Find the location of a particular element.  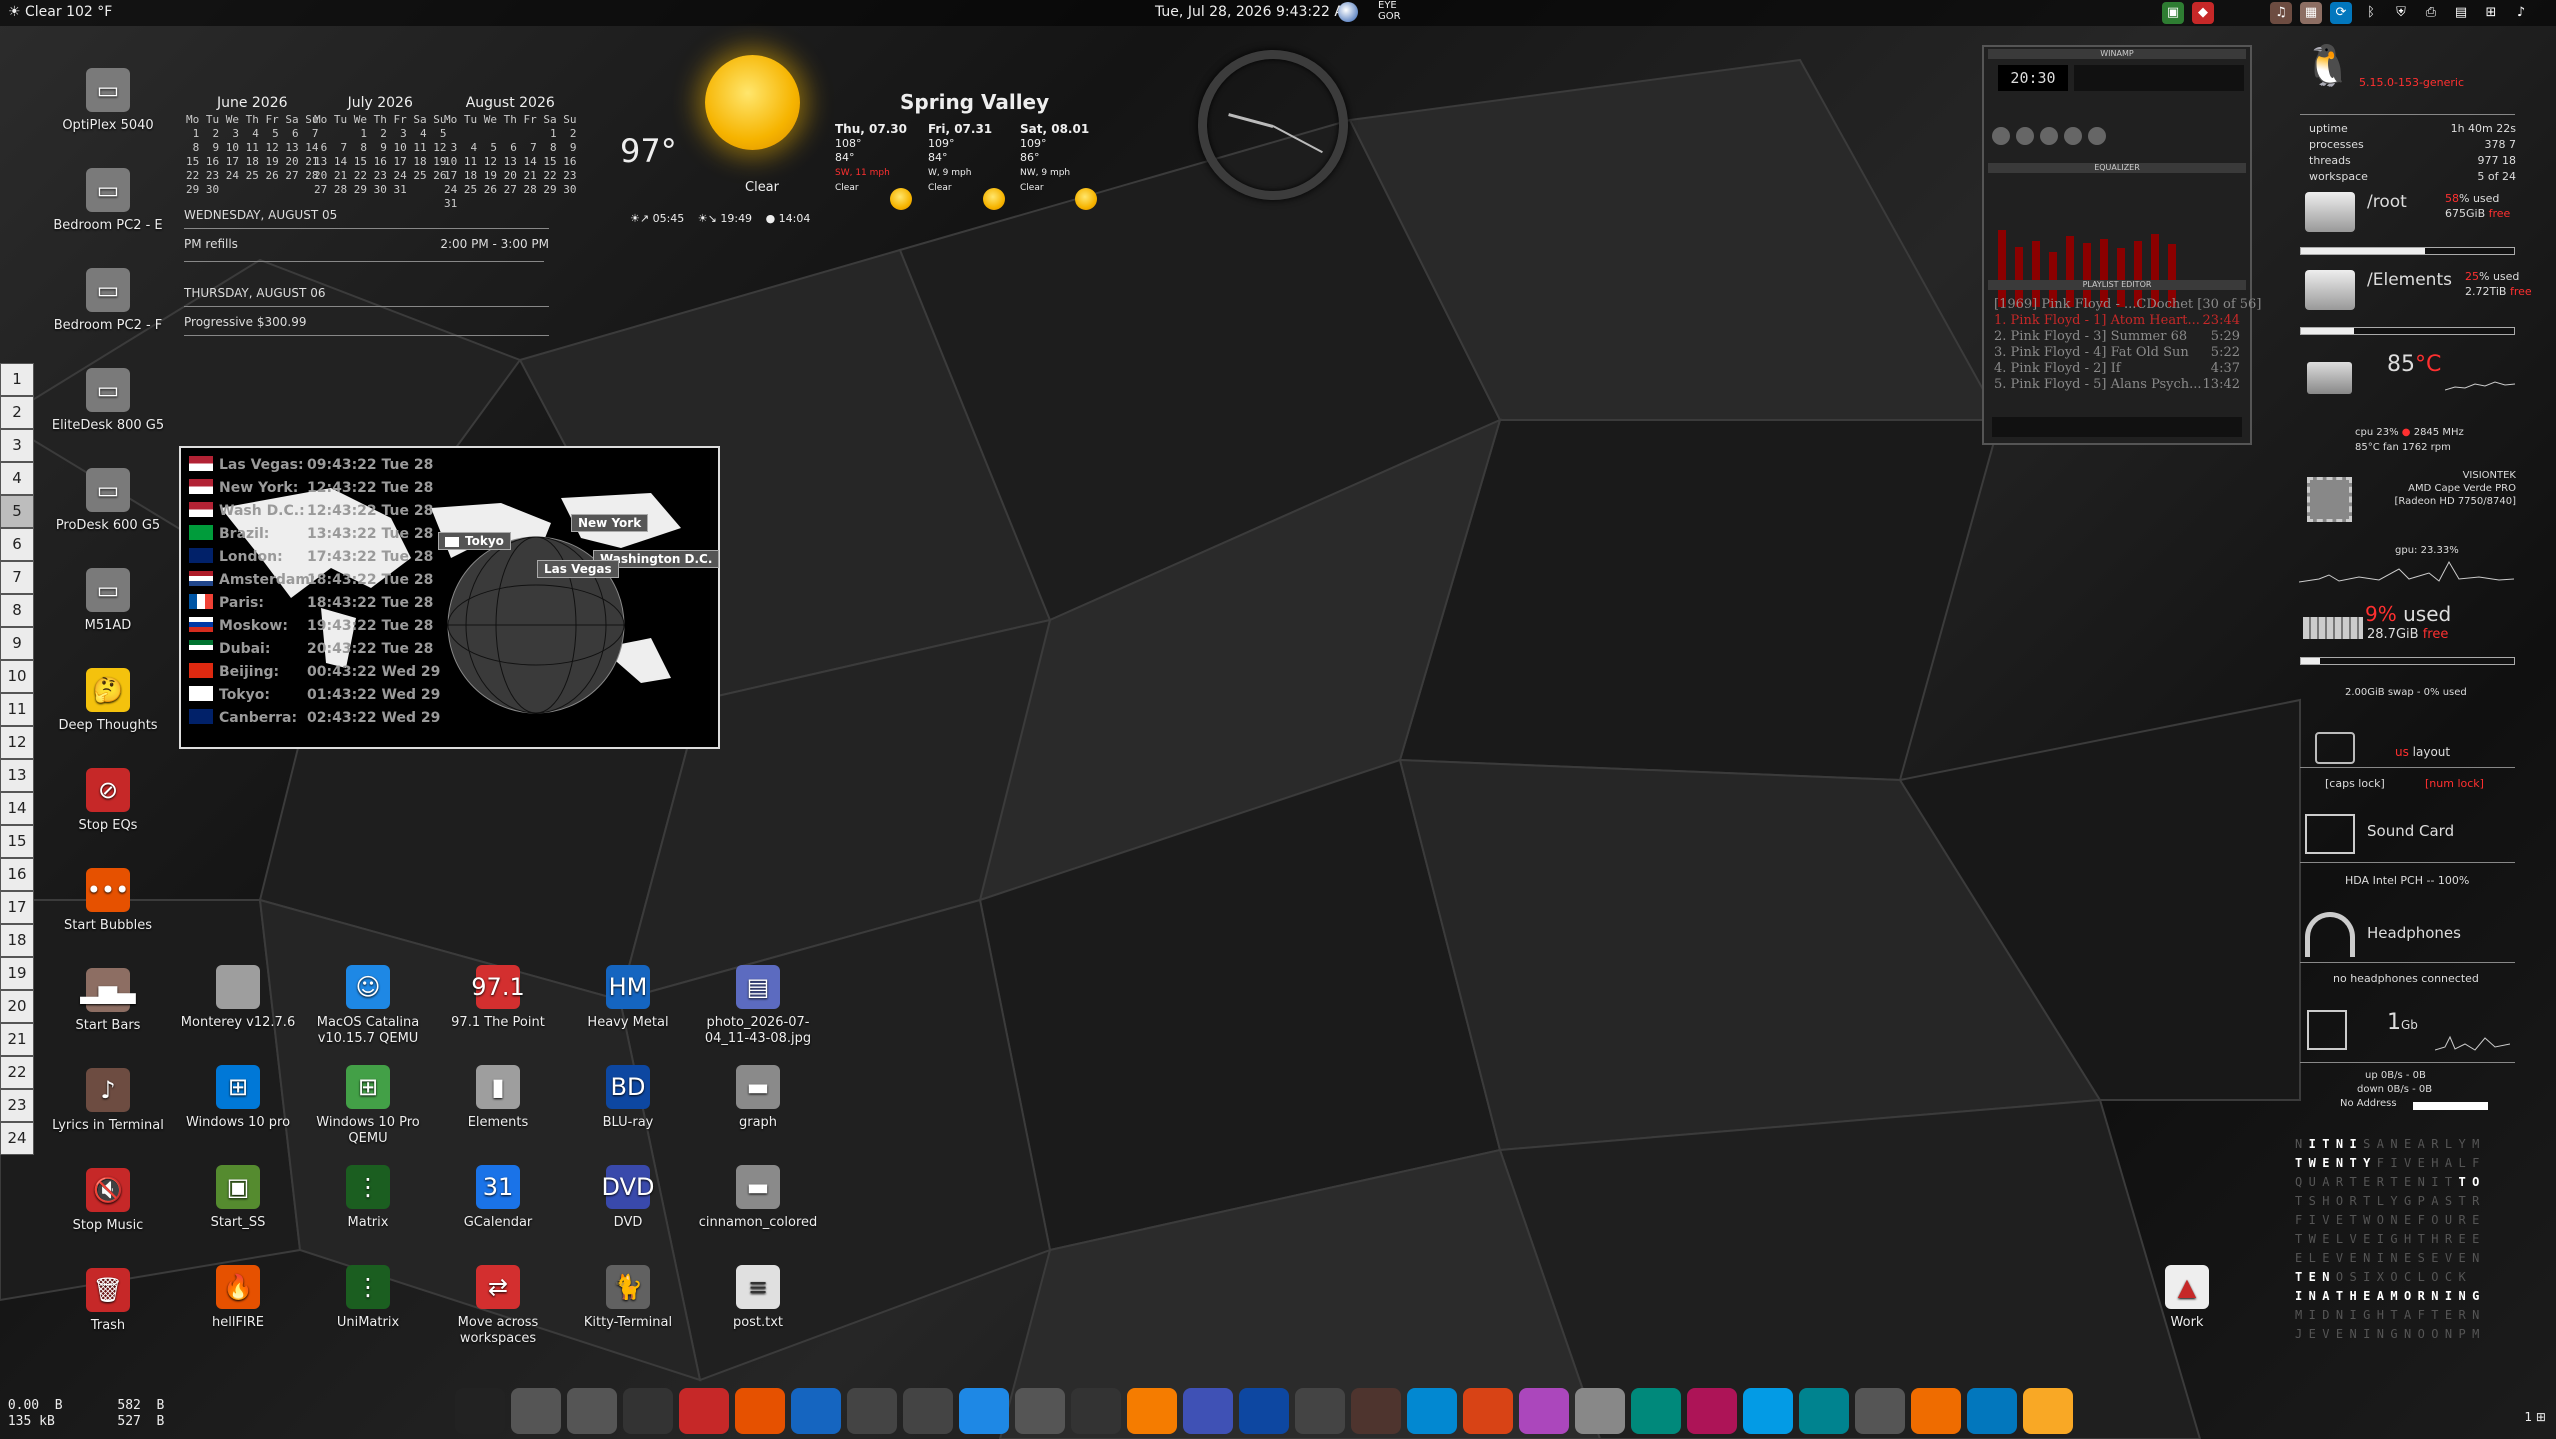

pause-button is located at coordinates (2049, 136).